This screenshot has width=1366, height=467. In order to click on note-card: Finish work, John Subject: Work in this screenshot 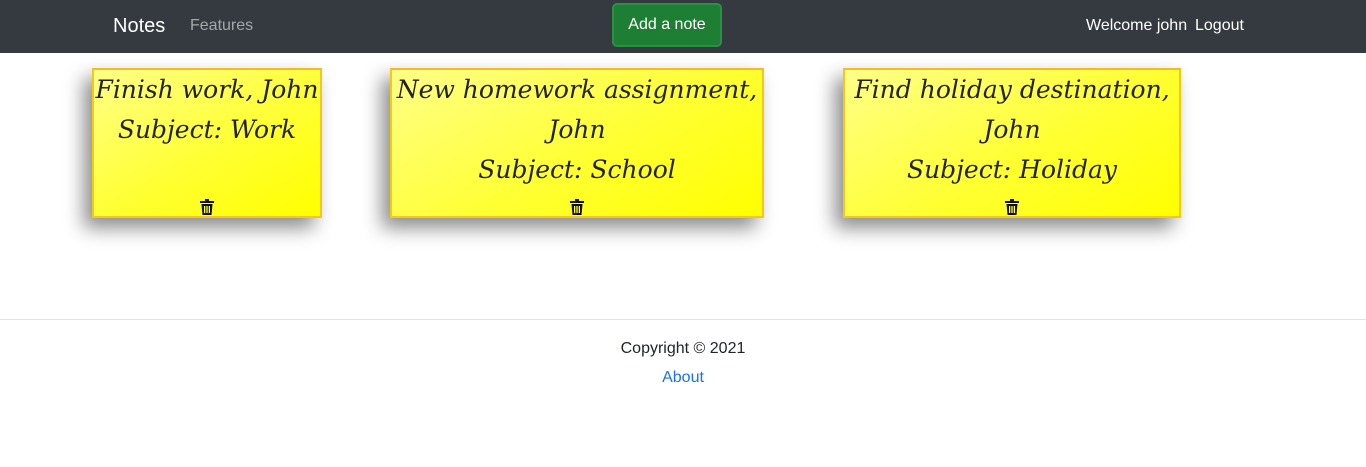, I will do `click(207, 143)`.